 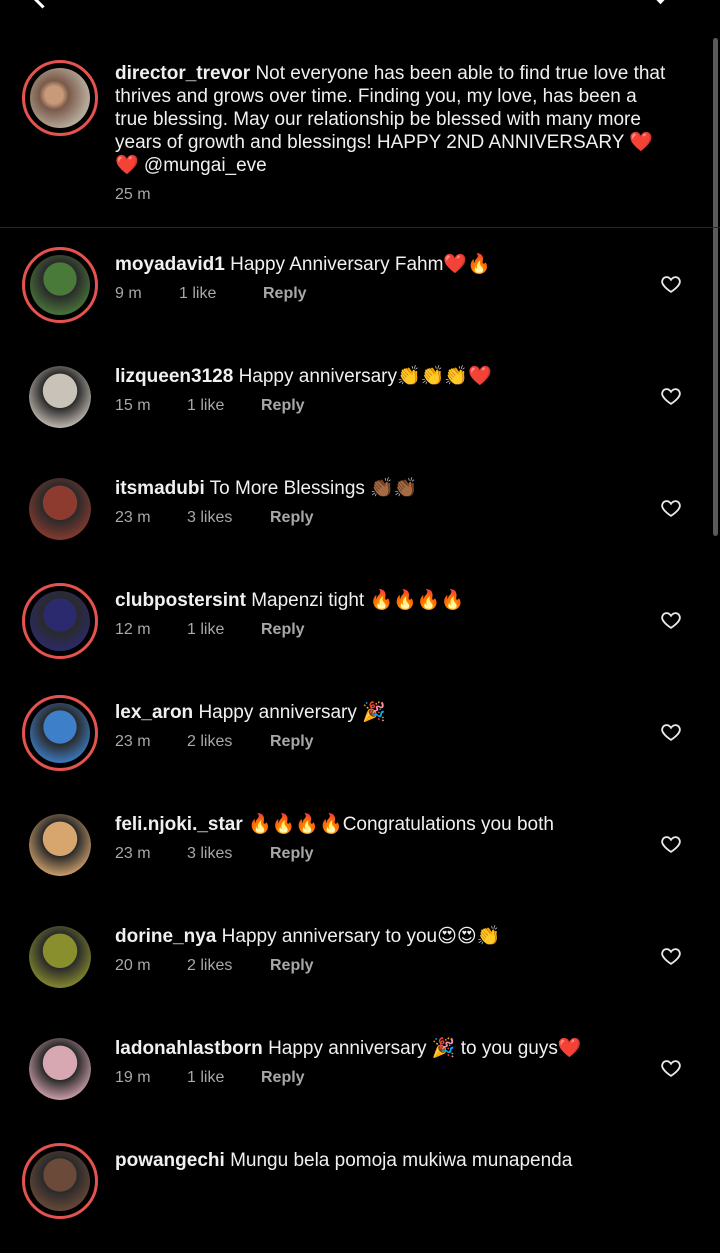 What do you see at coordinates (133, 405) in the screenshot?
I see `comment-time: 15 m` at bounding box center [133, 405].